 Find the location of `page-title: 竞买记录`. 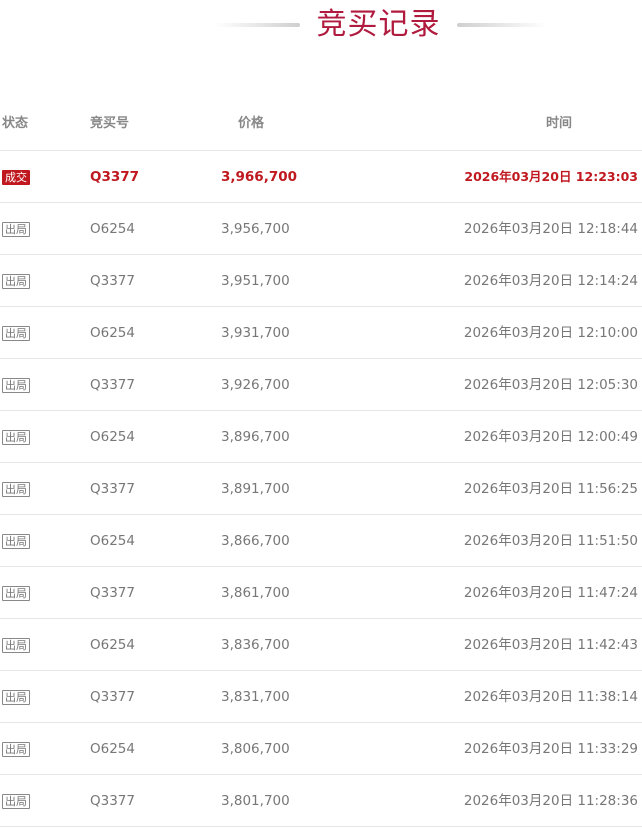

page-title: 竞买记录 is located at coordinates (378, 24).